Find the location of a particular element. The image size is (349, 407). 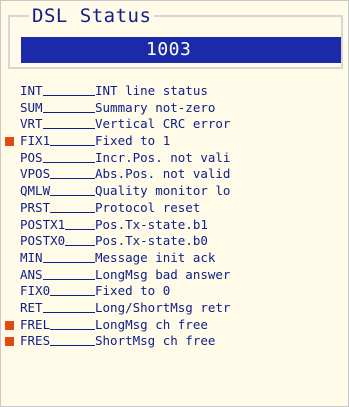

bit-description: Fixed to 1 is located at coordinates (133, 141).